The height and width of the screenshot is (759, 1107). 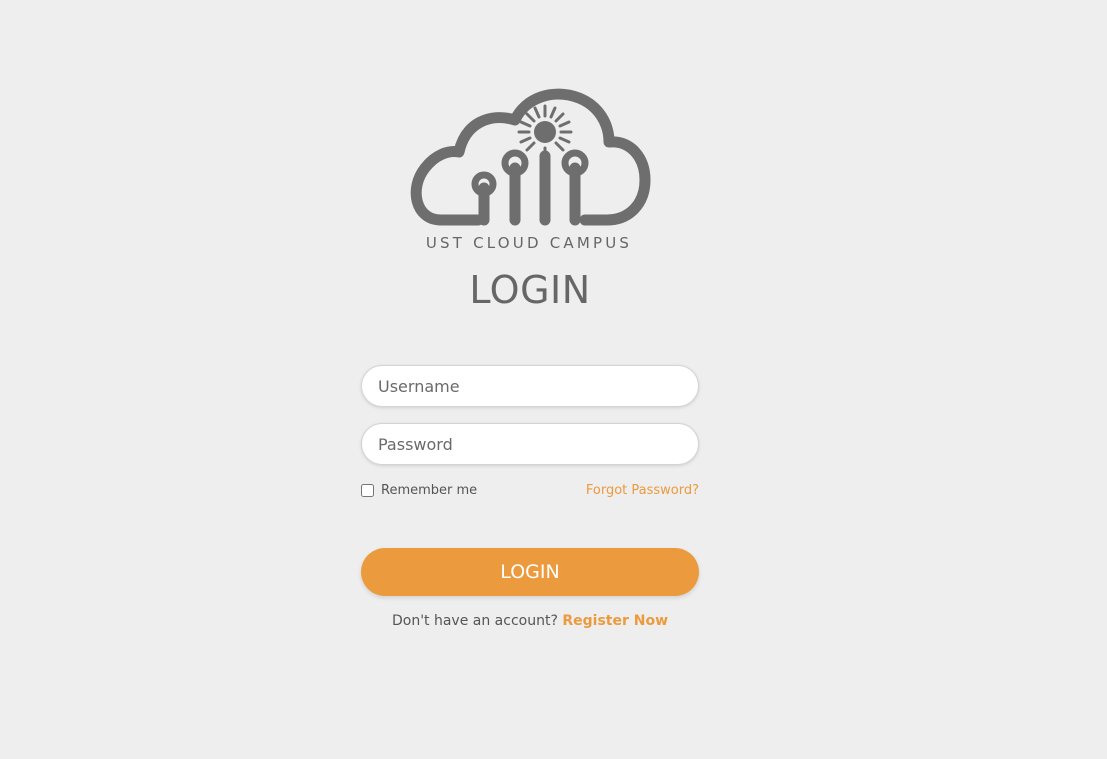 I want to click on remember-me-checkbox, so click(x=367, y=490).